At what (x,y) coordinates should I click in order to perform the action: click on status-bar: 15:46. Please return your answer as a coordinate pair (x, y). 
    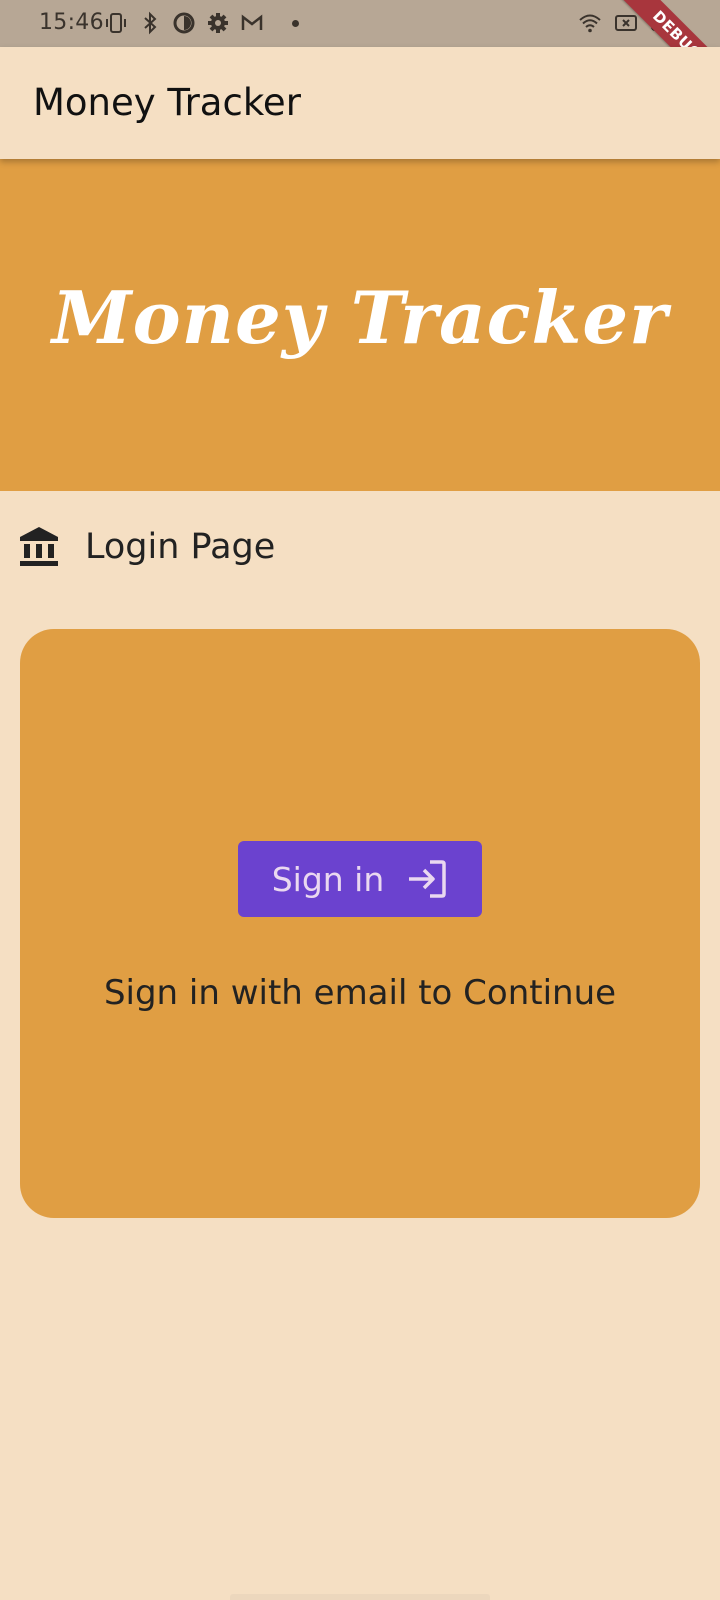
    Looking at the image, I should click on (360, 23).